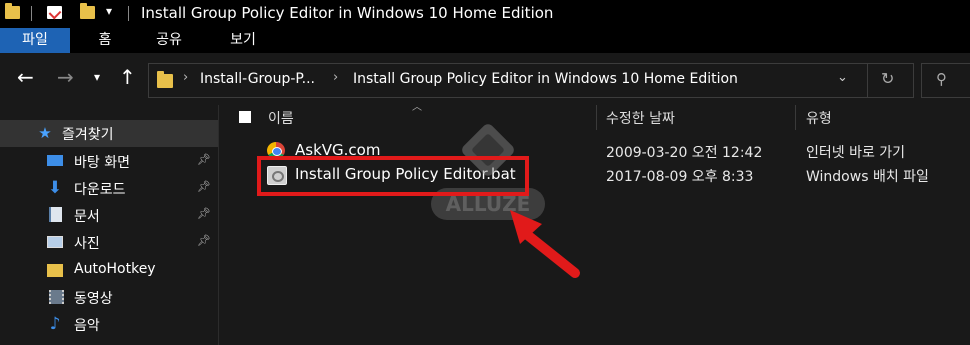 This screenshot has height=345, width=970. Describe the element at coordinates (109, 242) in the screenshot. I see `sidebar-item-pictures: 사진 📌︎` at that location.